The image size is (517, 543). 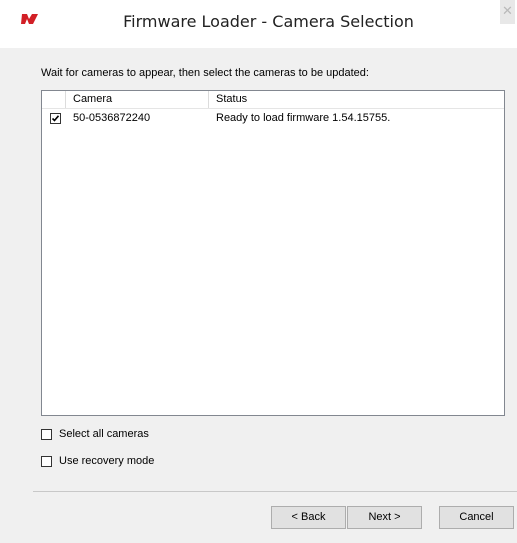 I want to click on camera-checkbox, so click(x=55, y=118).